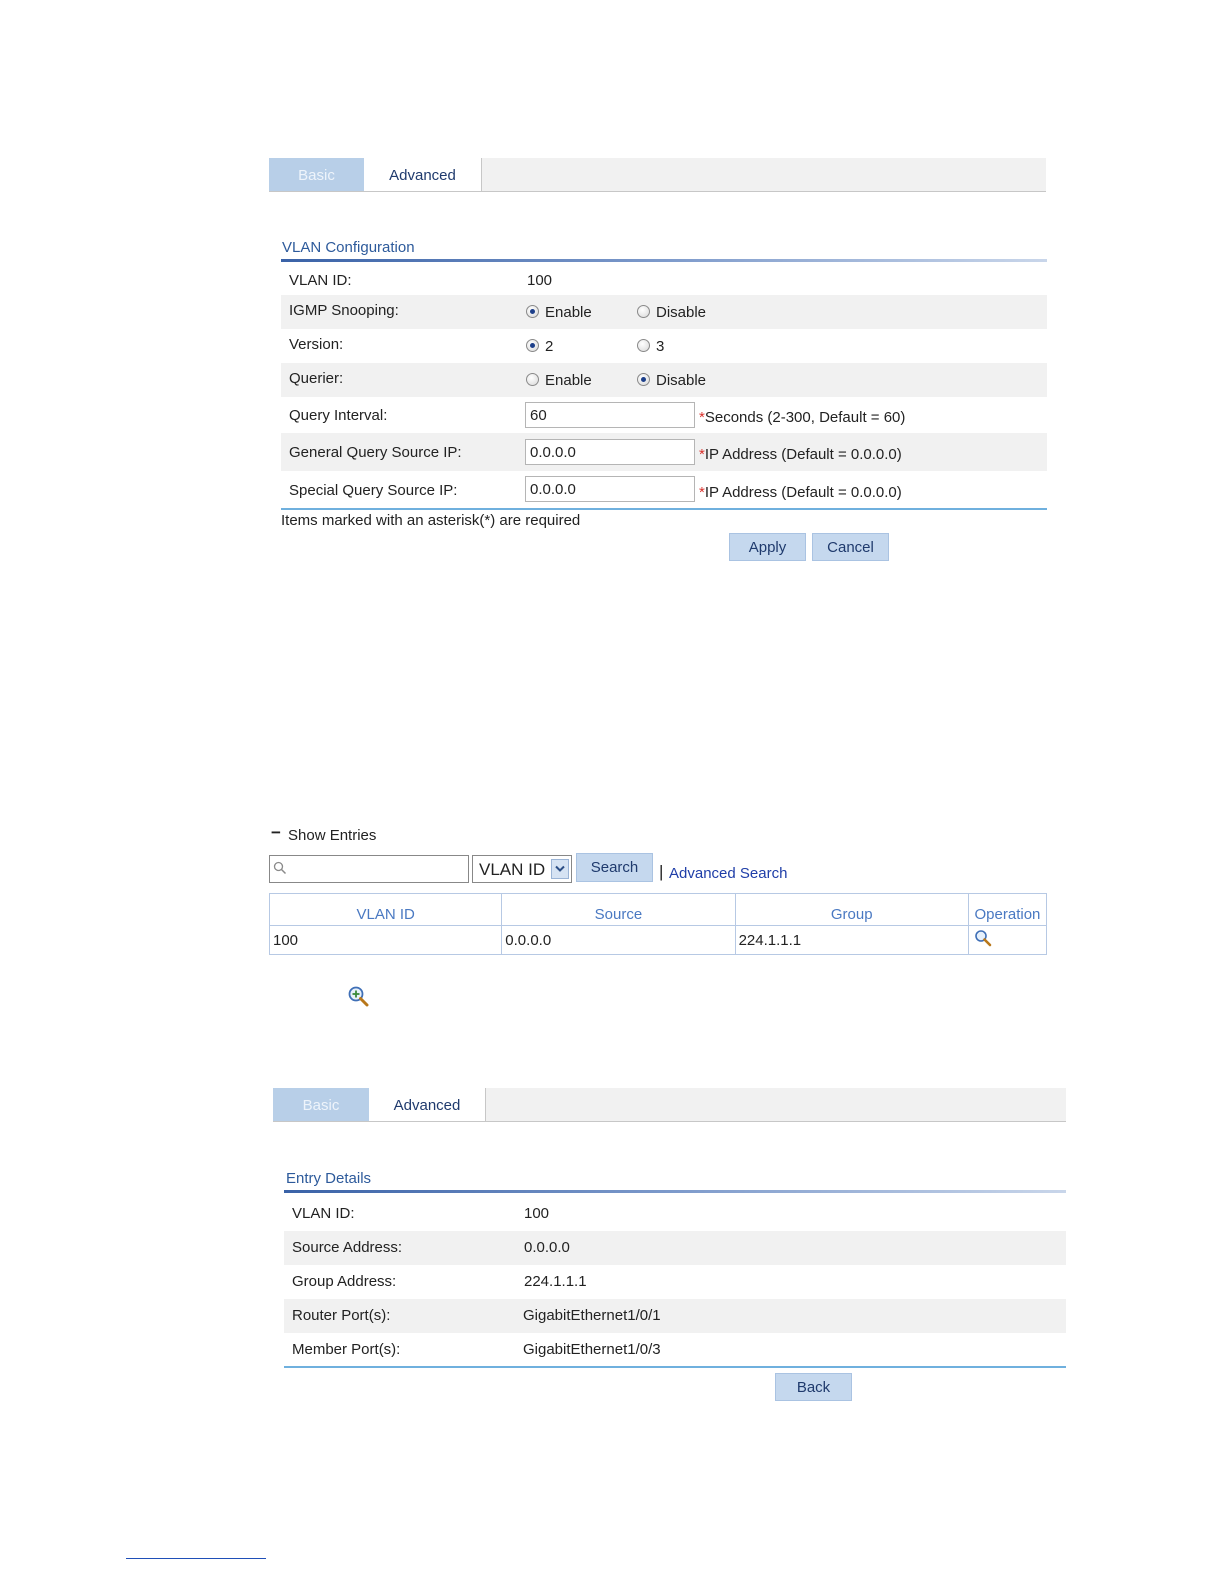 This screenshot has width=1224, height=1584. What do you see at coordinates (643, 311) in the screenshot?
I see `igmp-disable-radio` at bounding box center [643, 311].